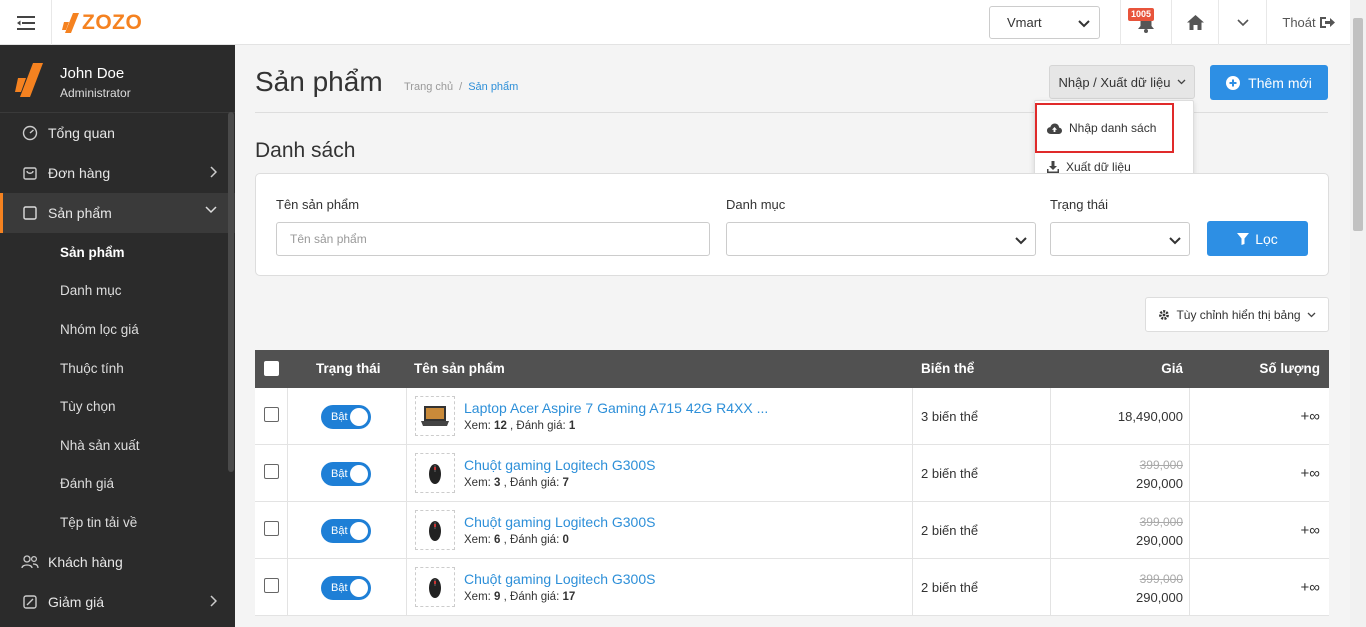 This screenshot has height=627, width=1366. I want to click on menu-toggle-button, so click(26, 22).